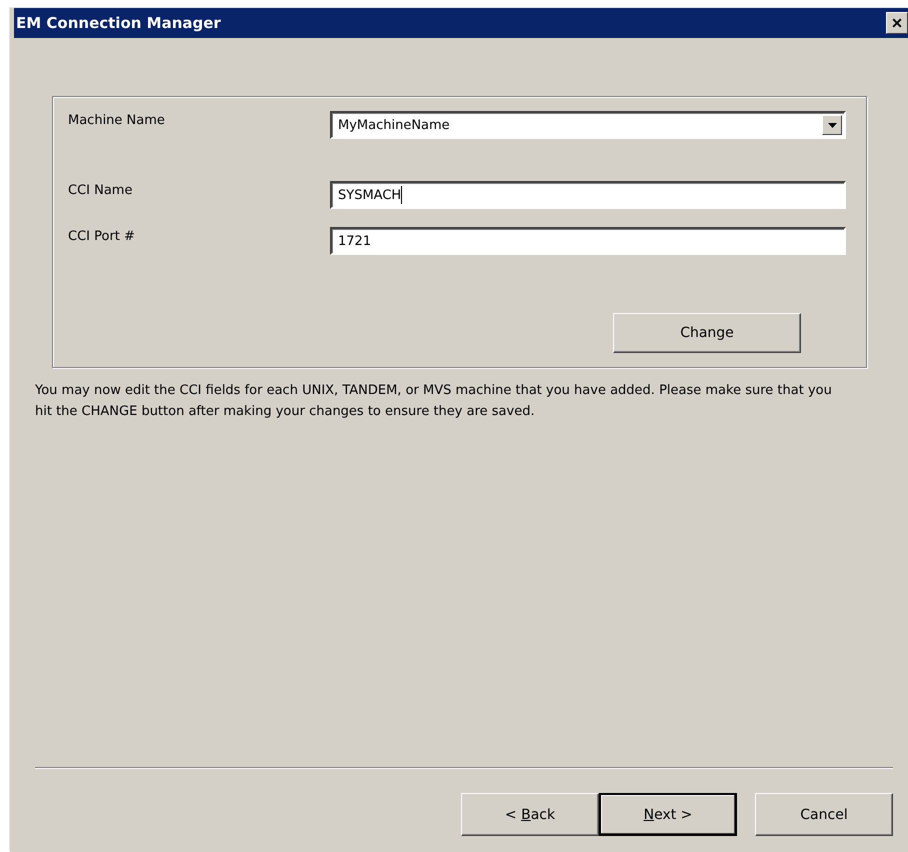 The height and width of the screenshot is (852, 908). Describe the element at coordinates (101, 190) in the screenshot. I see `field-label: CCI Name` at that location.